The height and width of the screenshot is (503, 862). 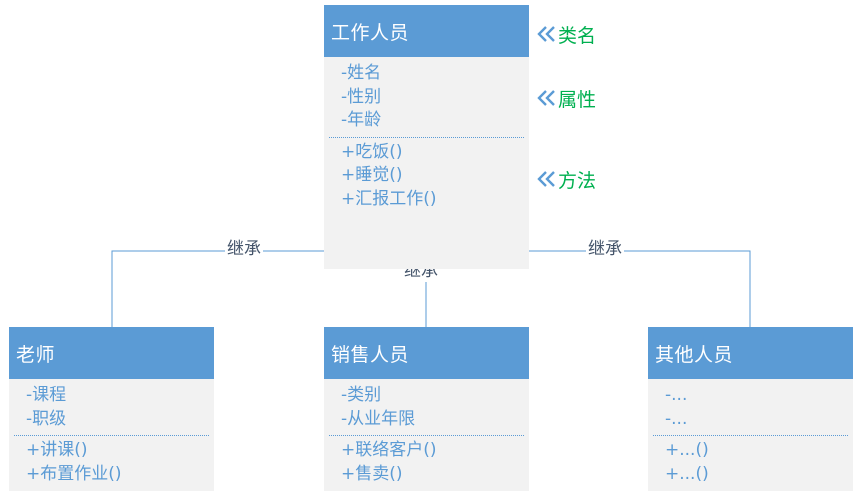 I want to click on attribute-item: -课程, so click(x=46, y=395).